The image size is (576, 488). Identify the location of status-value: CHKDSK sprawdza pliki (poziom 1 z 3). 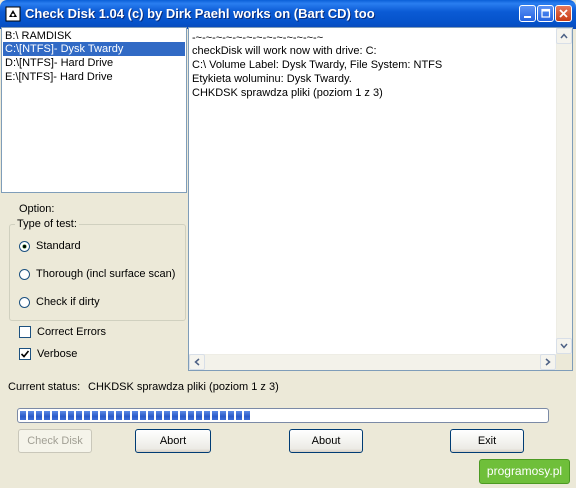
(183, 387).